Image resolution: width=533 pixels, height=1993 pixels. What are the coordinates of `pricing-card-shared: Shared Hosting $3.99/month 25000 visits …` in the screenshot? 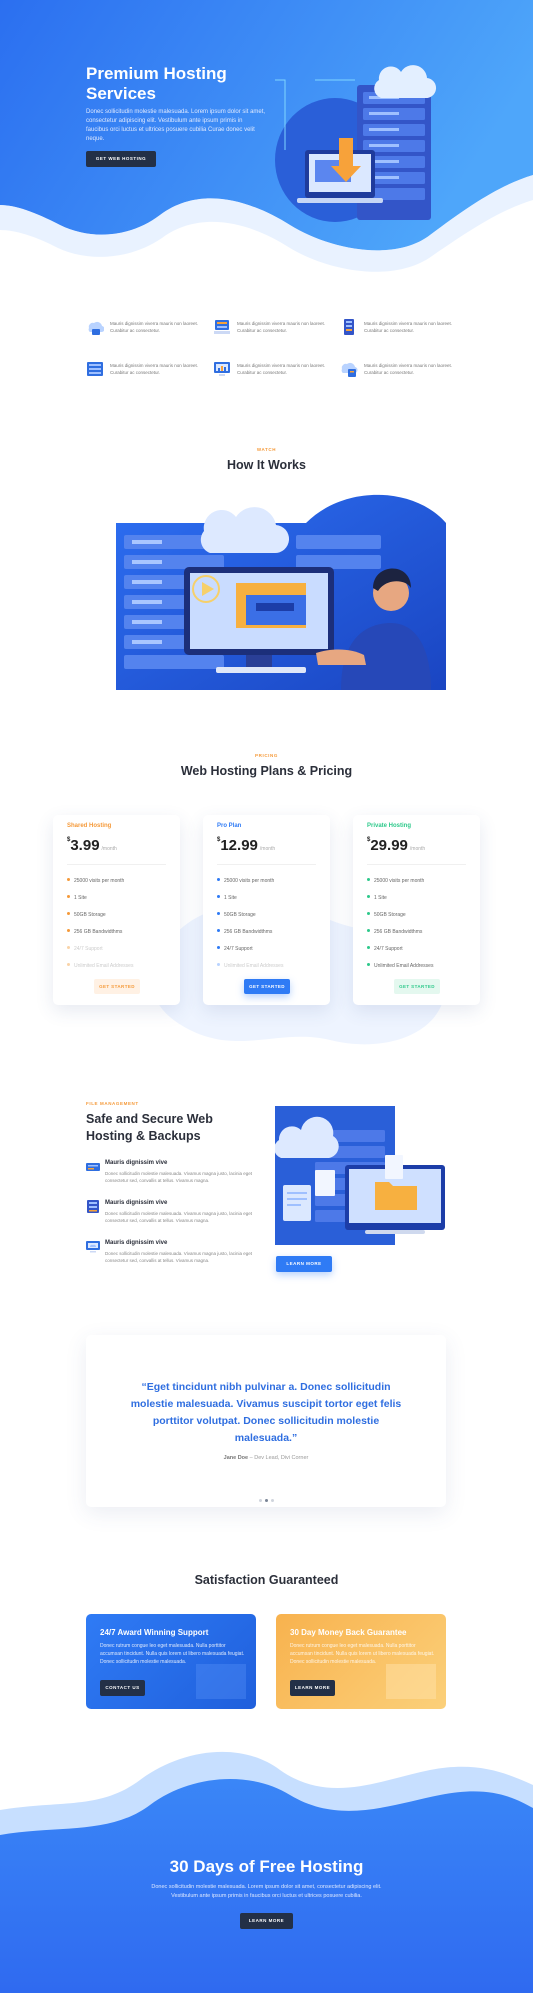 It's located at (116, 910).